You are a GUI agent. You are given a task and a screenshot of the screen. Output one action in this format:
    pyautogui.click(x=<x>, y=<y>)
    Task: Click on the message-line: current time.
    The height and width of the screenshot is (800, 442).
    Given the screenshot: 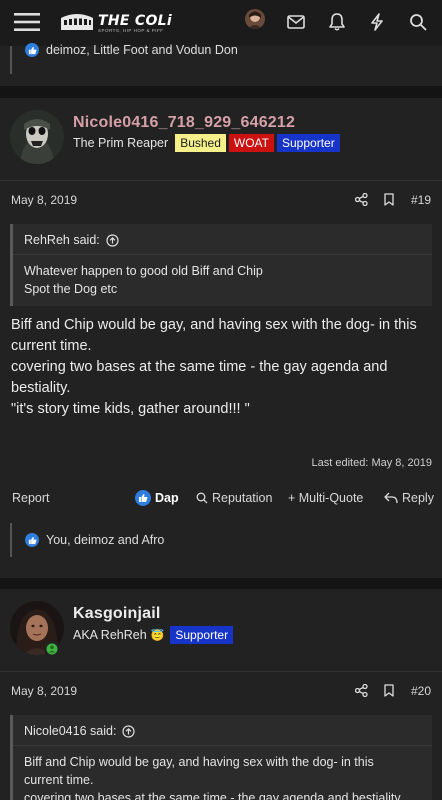 What is the action you would take?
    pyautogui.click(x=51, y=346)
    